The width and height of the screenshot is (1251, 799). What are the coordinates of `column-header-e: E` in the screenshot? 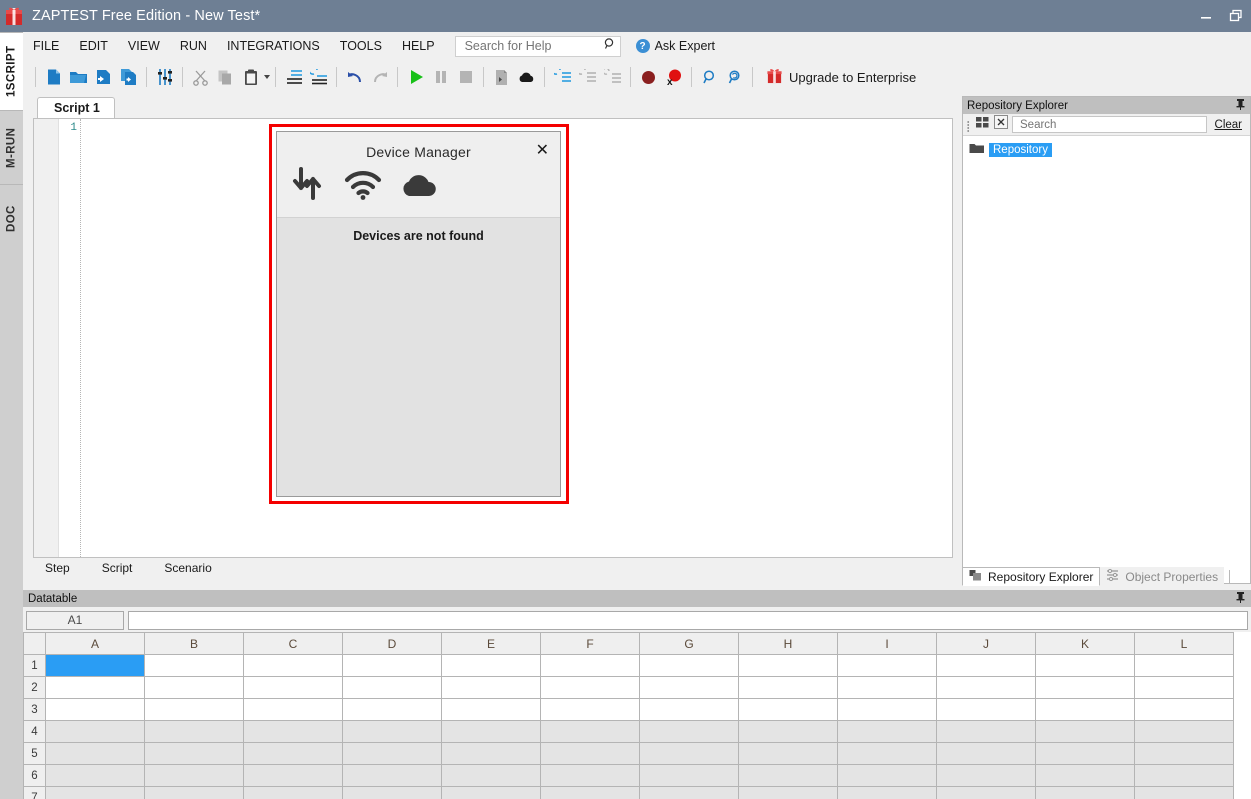 It's located at (491, 643).